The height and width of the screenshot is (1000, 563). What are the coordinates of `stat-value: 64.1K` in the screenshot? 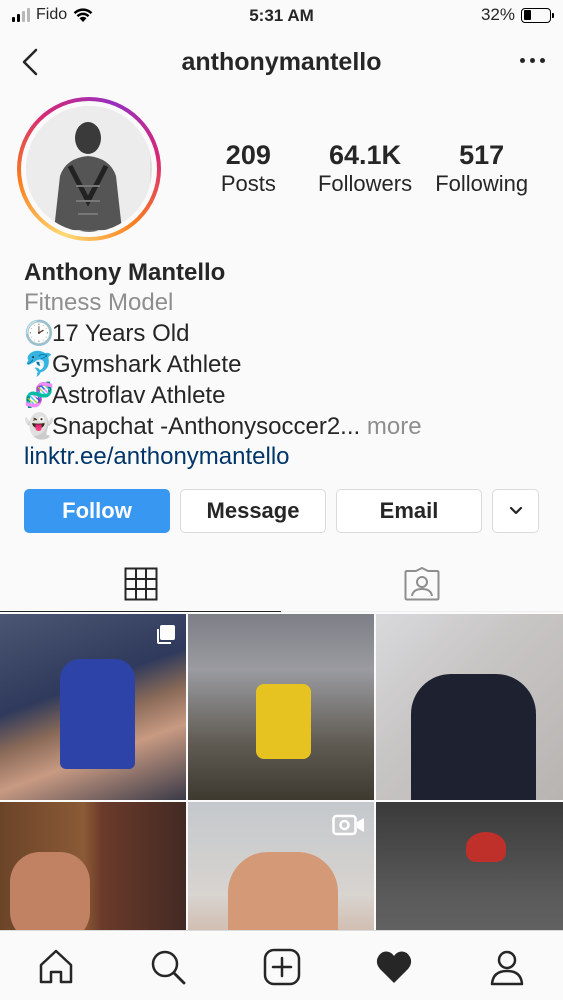 It's located at (365, 155).